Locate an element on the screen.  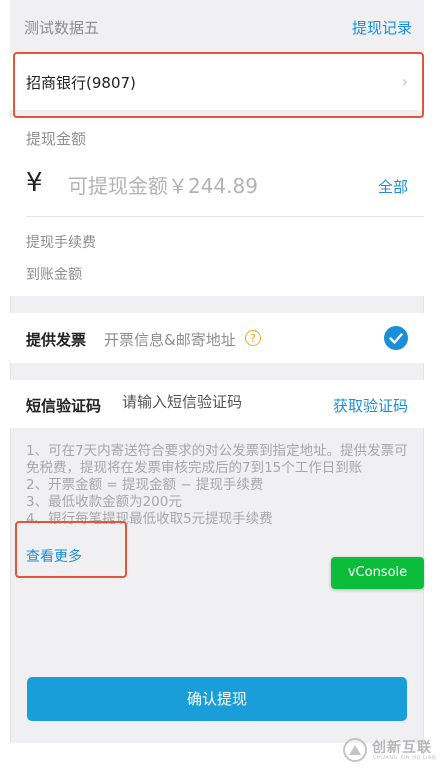
sms-code-input is located at coordinates (217, 402).